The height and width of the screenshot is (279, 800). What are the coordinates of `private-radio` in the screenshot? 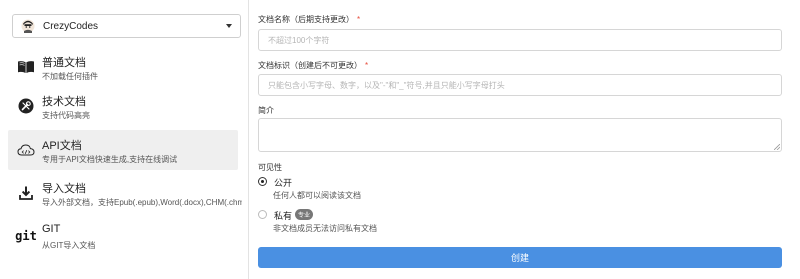 It's located at (262, 214).